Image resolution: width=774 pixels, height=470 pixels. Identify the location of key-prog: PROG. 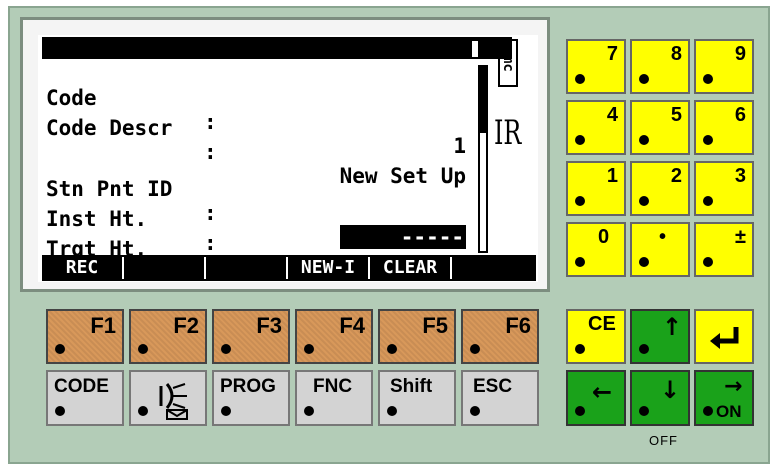
(251, 398).